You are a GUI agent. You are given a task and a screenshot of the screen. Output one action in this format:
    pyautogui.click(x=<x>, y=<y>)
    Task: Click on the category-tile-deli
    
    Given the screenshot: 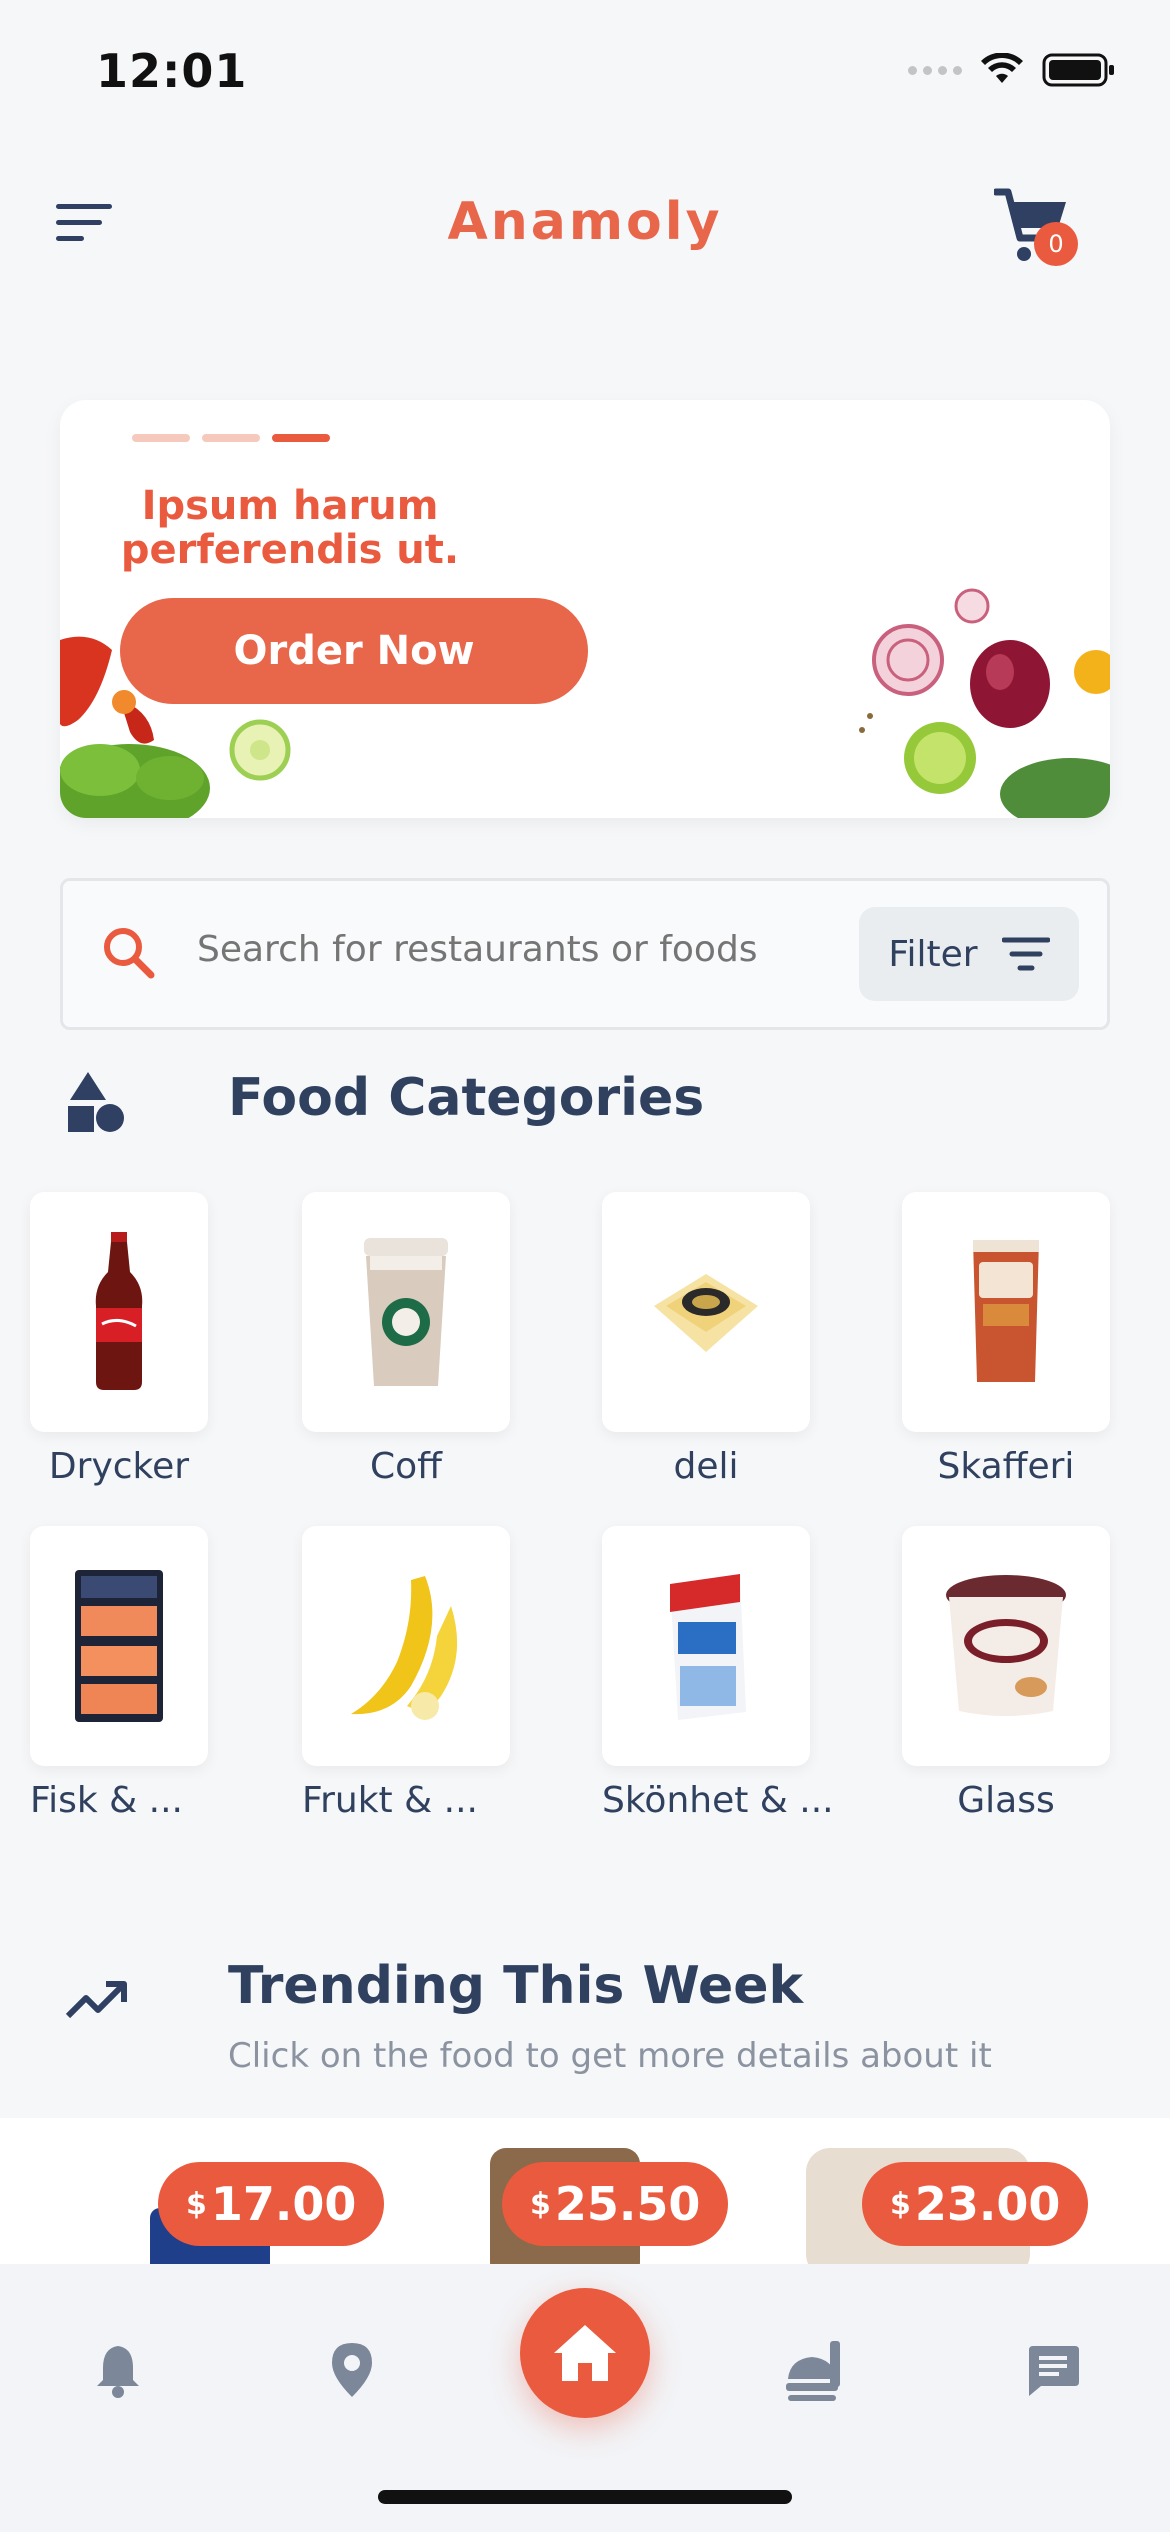 What is the action you would take?
    pyautogui.click(x=706, y=1312)
    